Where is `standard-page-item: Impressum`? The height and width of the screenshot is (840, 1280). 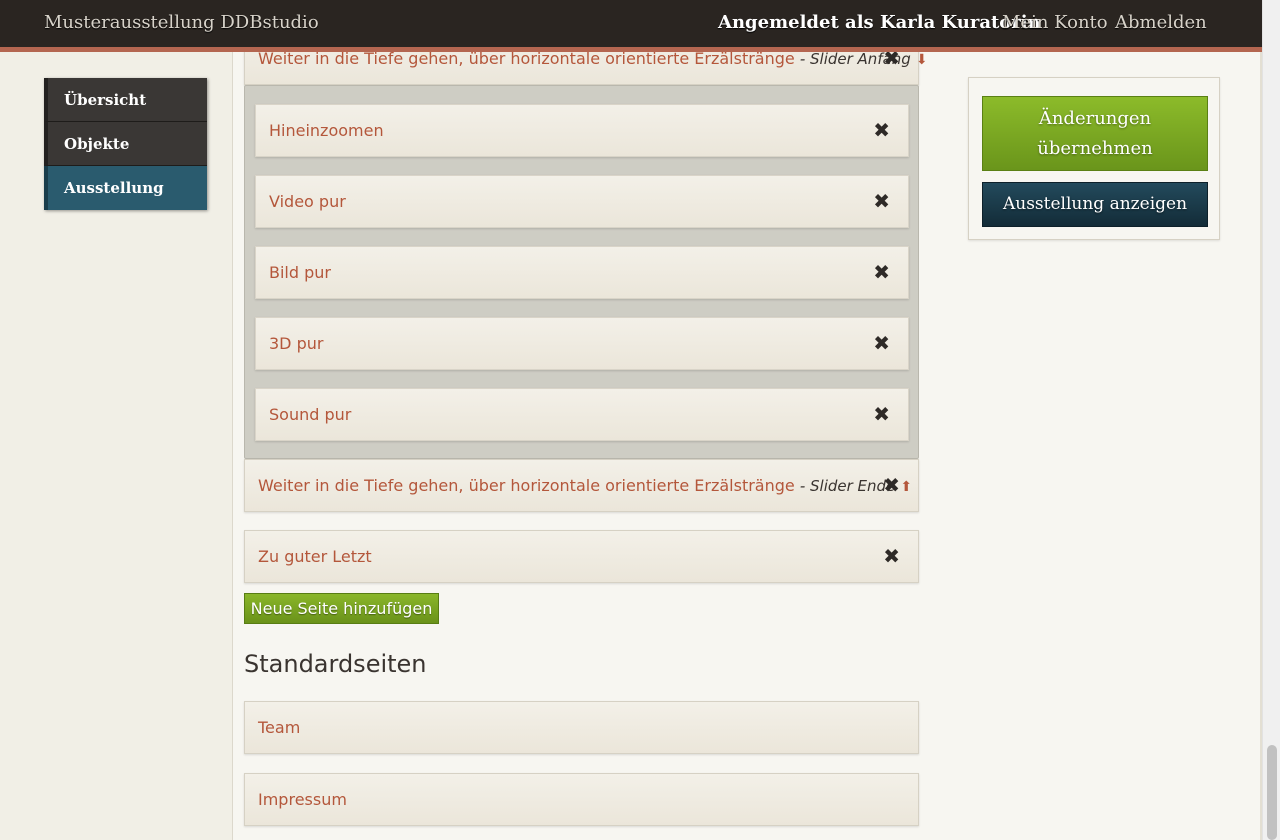
standard-page-item: Impressum is located at coordinates (581, 799).